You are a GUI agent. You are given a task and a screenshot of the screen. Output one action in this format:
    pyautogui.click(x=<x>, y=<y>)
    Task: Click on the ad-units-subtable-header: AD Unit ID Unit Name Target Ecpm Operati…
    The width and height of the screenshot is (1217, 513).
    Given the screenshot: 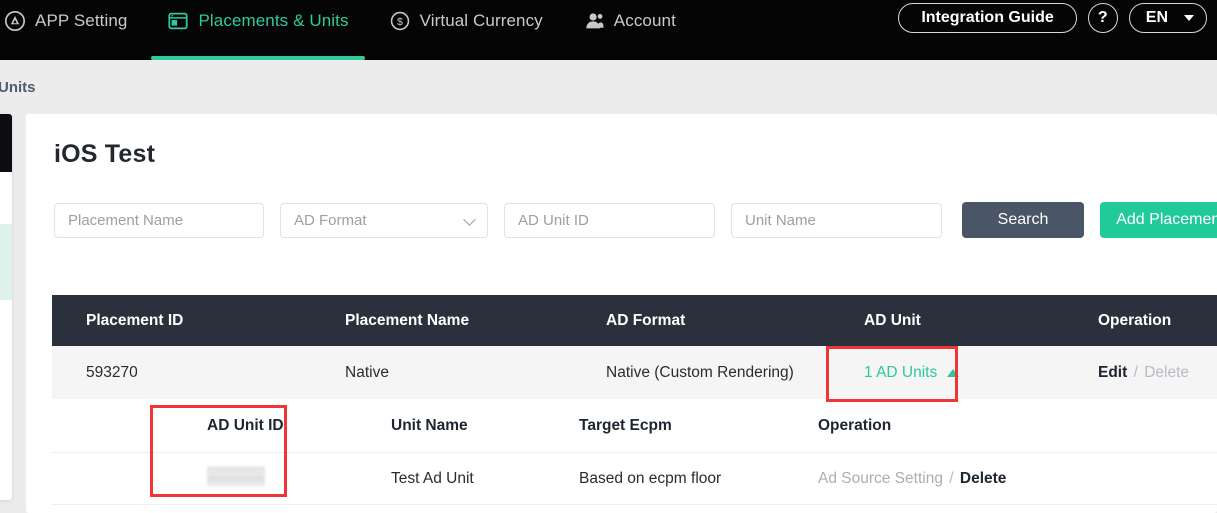 What is the action you would take?
    pyautogui.click(x=634, y=426)
    